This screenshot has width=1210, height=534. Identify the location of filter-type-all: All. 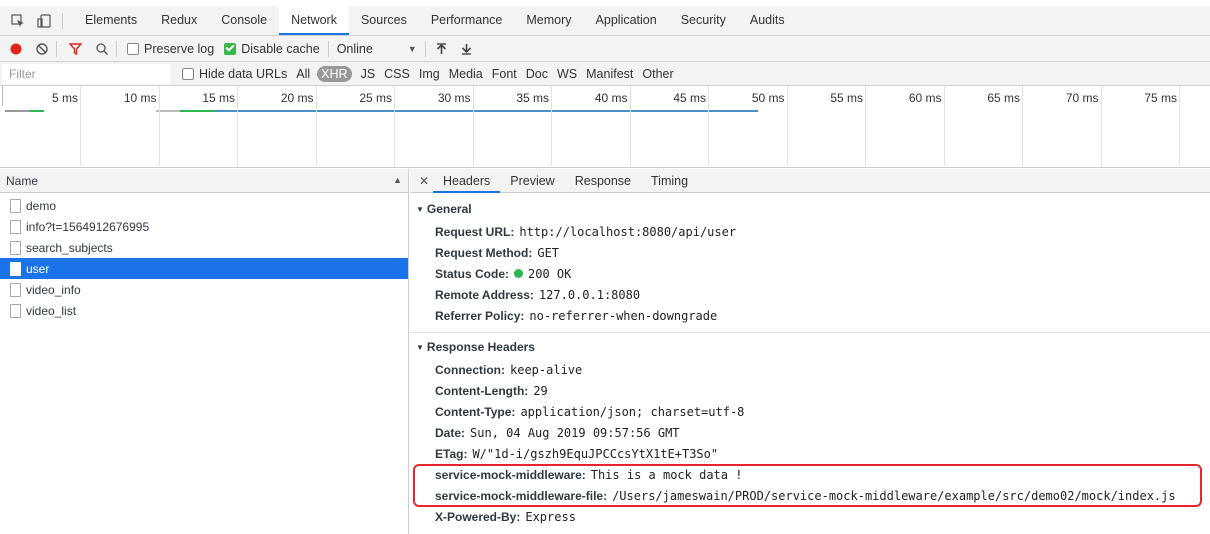
(303, 74).